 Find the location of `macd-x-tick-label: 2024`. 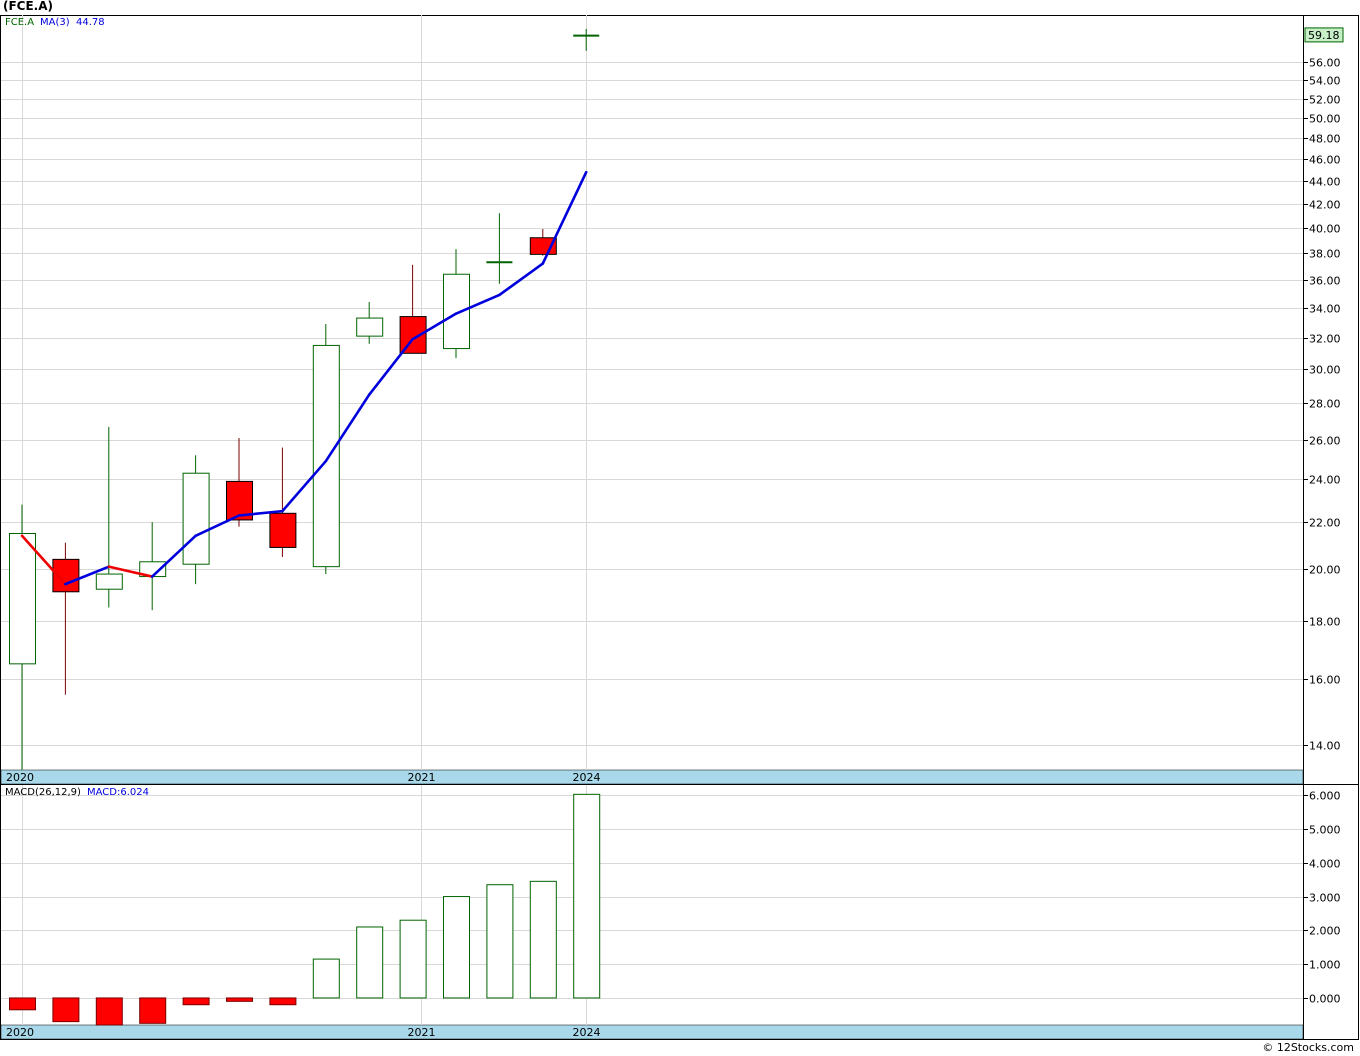

macd-x-tick-label: 2024 is located at coordinates (587, 1032).